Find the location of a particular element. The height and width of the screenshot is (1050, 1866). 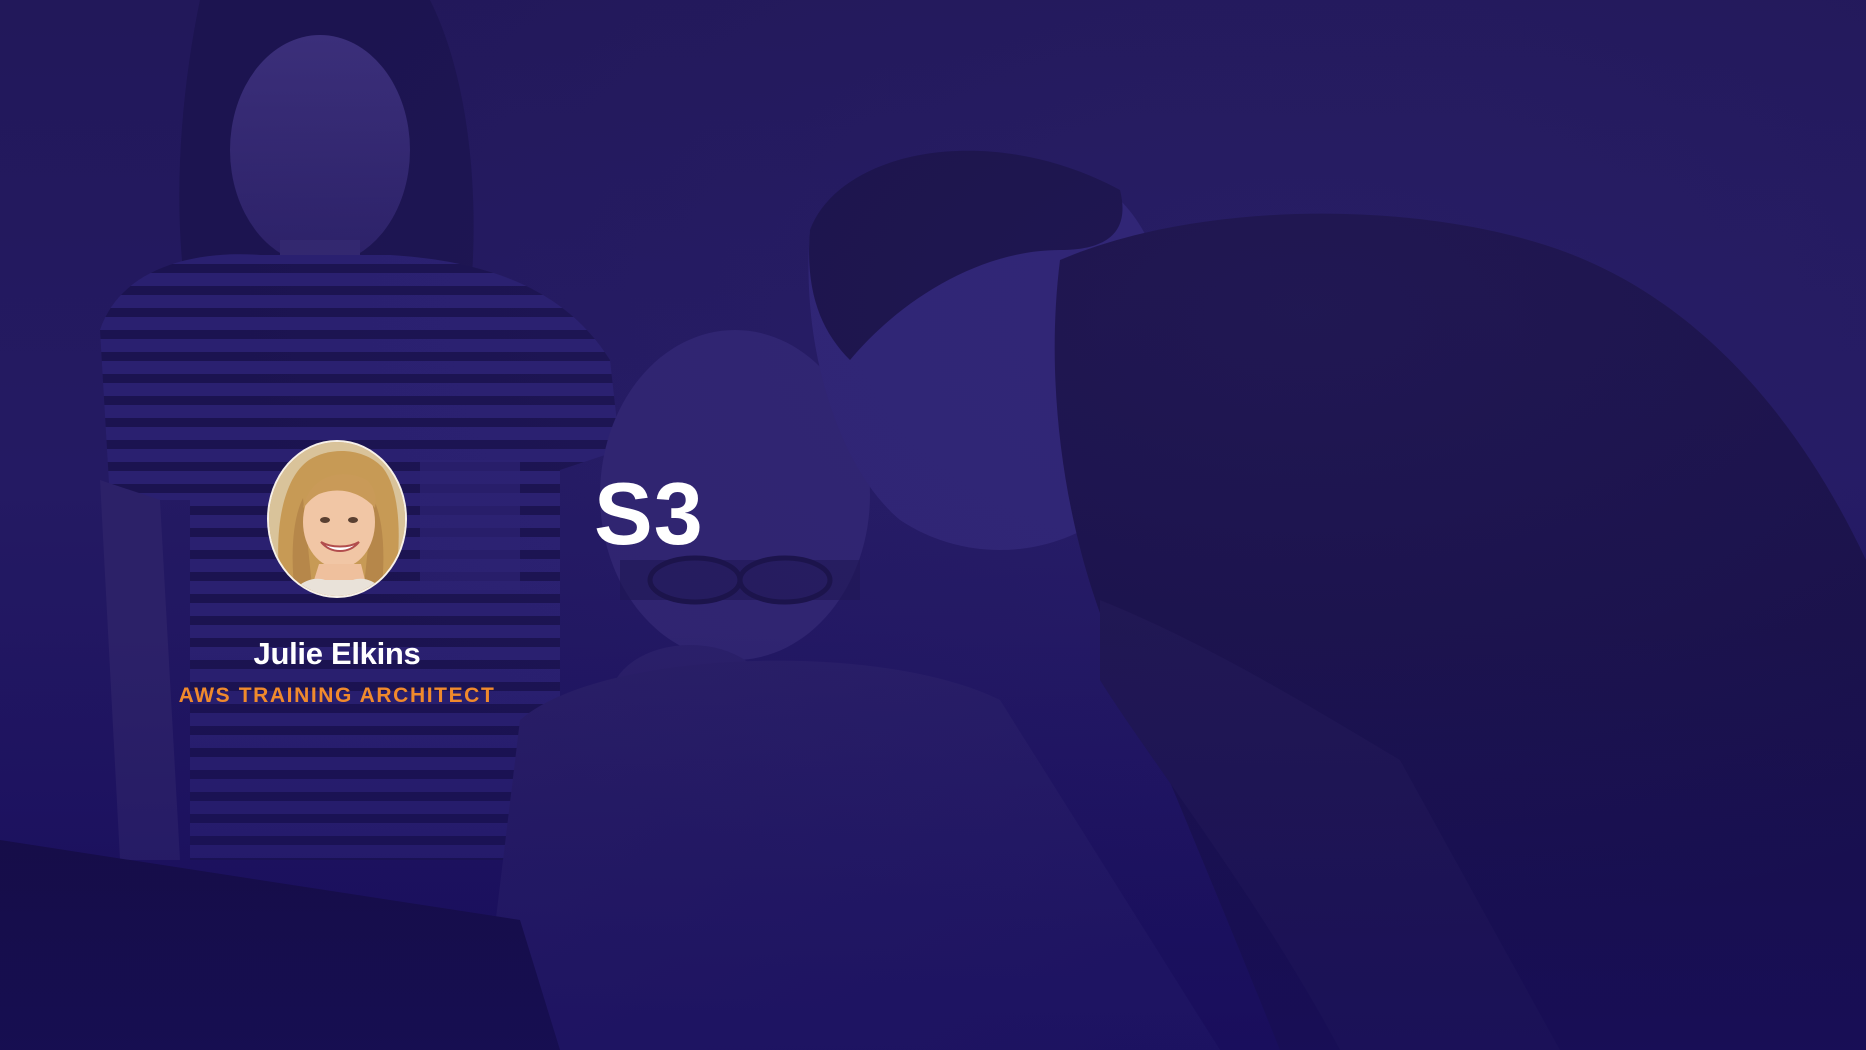

presenter-photo-icon is located at coordinates (337, 519).